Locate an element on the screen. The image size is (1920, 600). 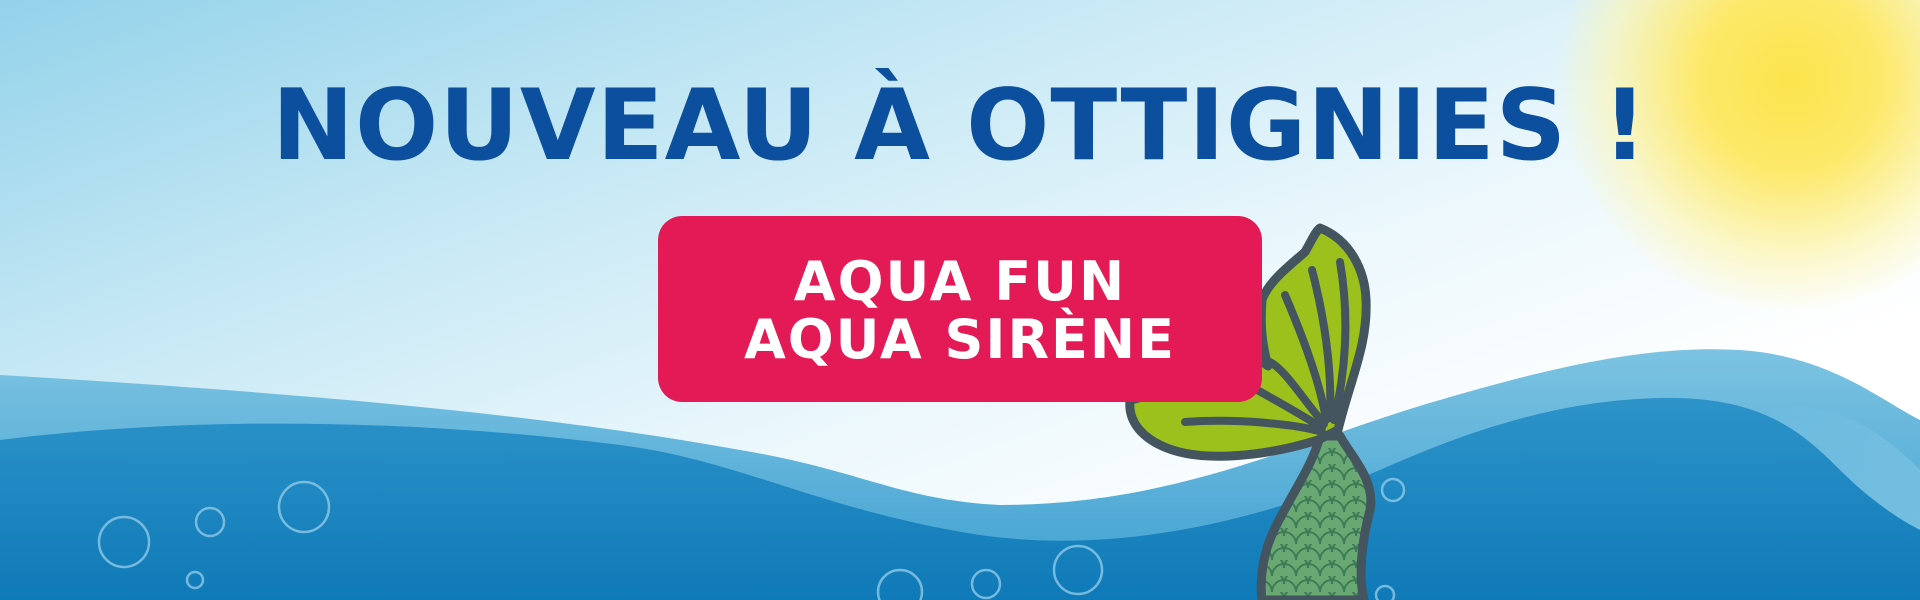
aqua-classes-button: AQUA FUN AQUA SIRÈNE is located at coordinates (960, 309).